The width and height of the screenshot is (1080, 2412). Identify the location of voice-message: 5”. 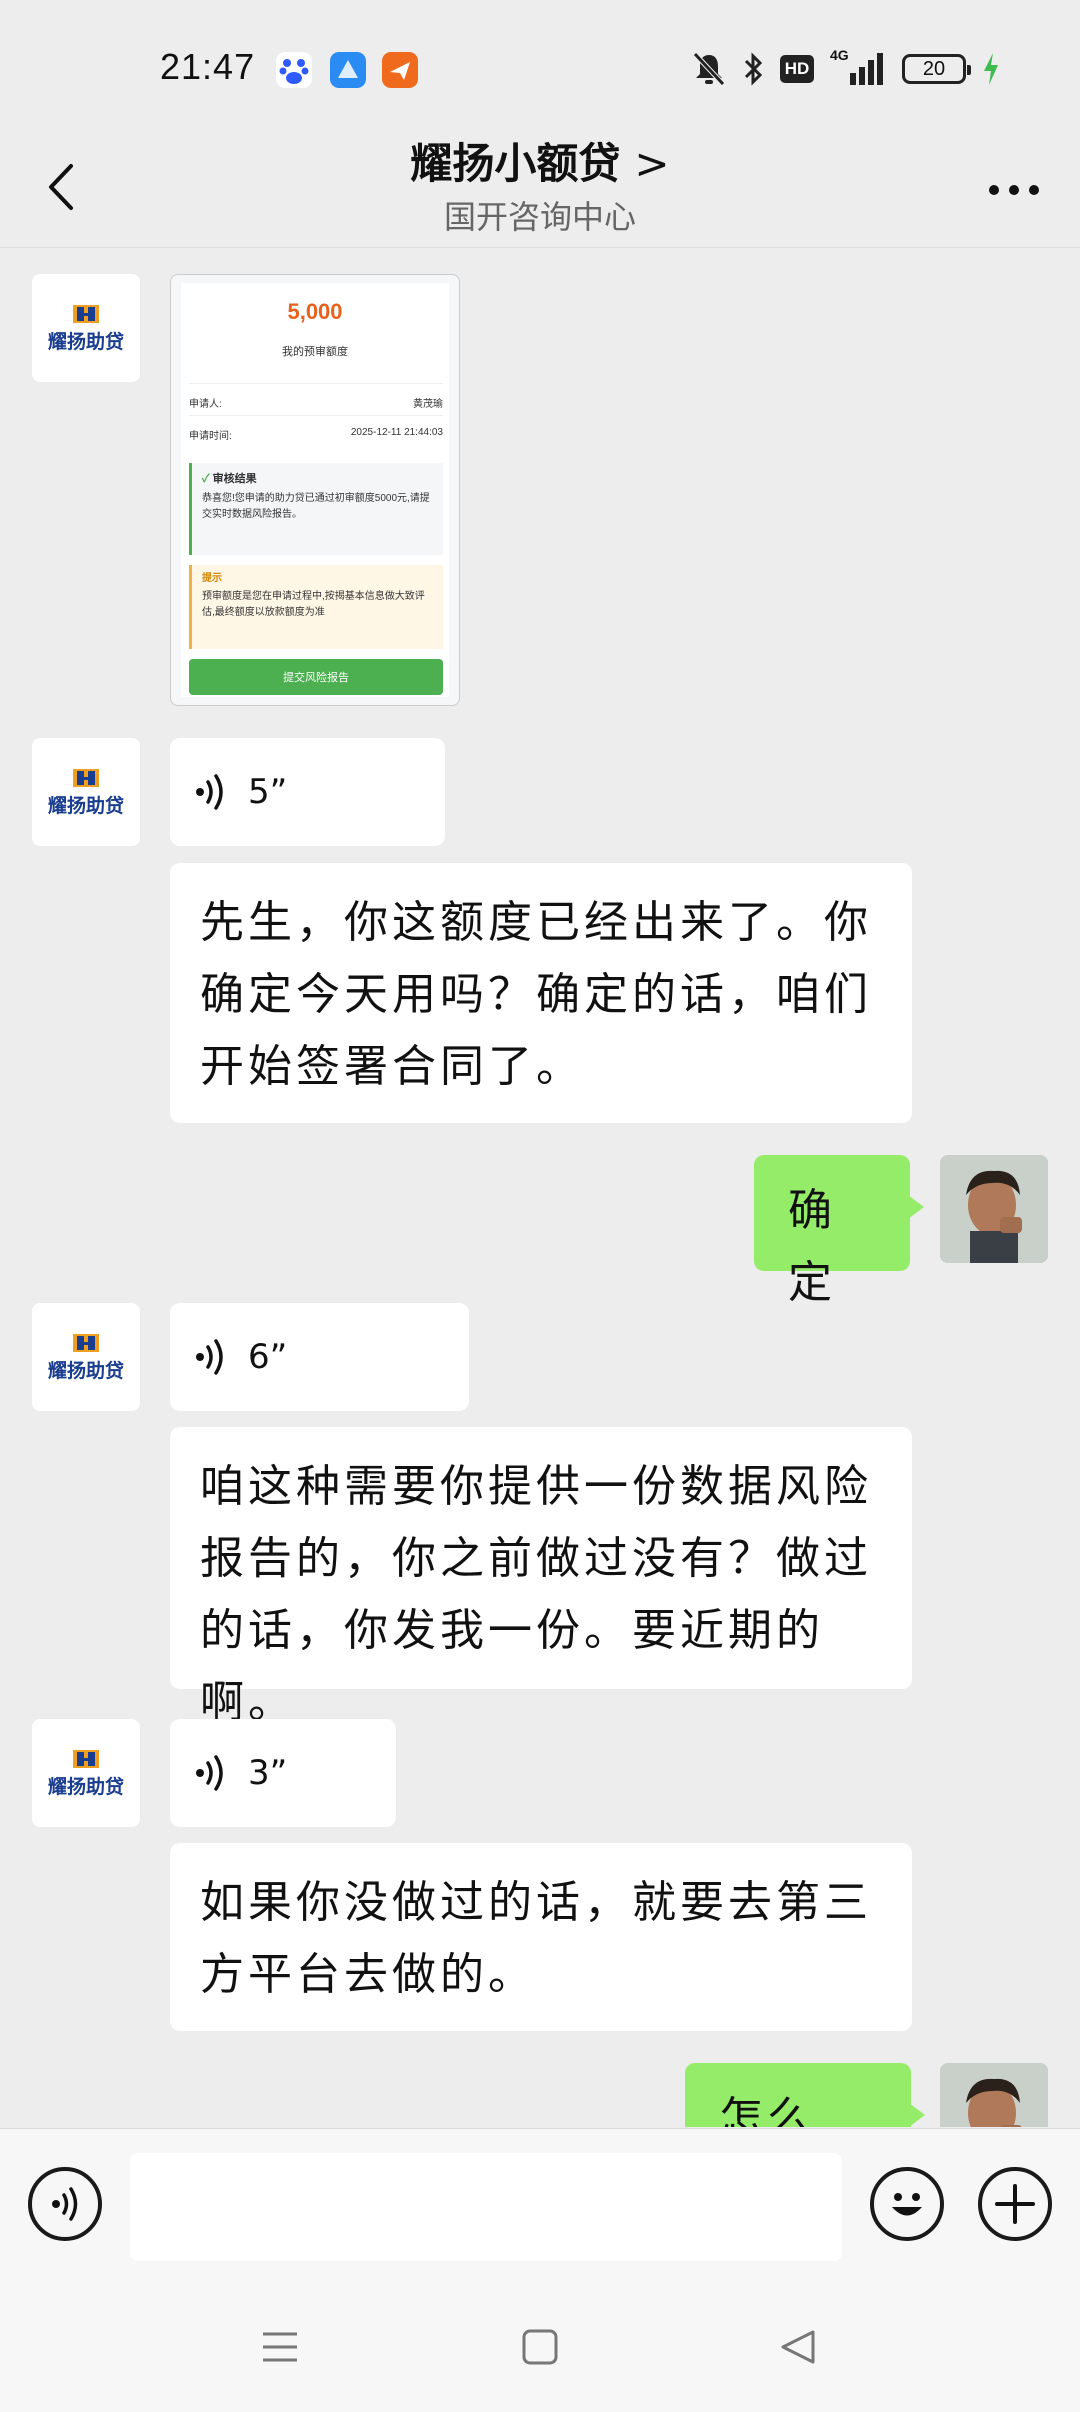
(307, 792).